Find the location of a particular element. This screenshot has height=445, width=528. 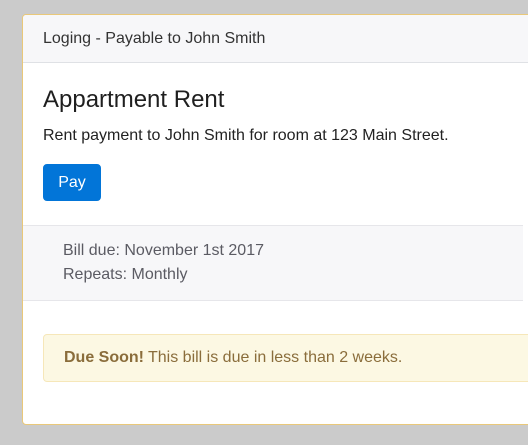

bill-due-date: Bill due: November 1st 2017 is located at coordinates (163, 250).